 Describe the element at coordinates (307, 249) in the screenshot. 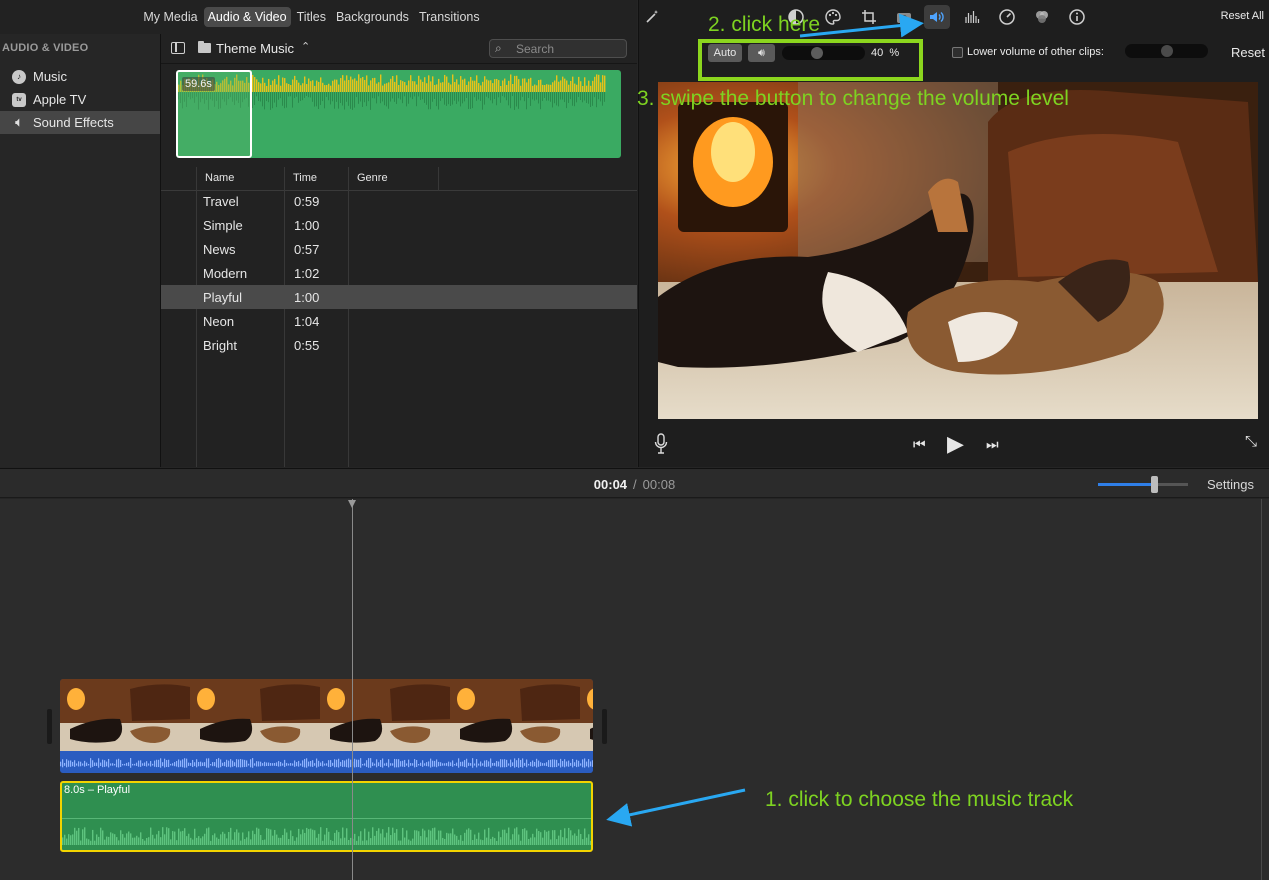

I see `row-time: 0:57` at that location.